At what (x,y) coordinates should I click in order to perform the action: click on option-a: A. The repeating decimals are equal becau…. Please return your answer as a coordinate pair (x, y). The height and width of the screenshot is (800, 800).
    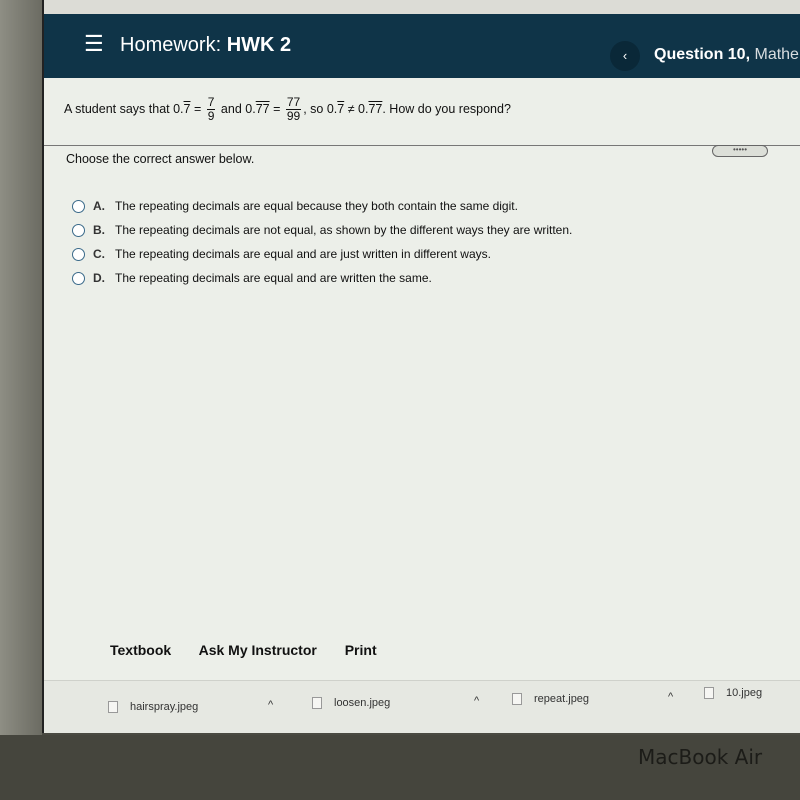
    Looking at the image, I should click on (322, 206).